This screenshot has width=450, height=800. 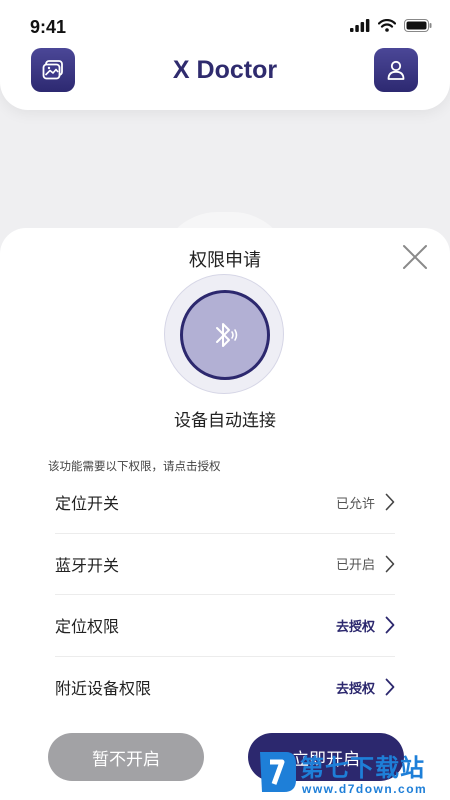 I want to click on signal-icon, so click(x=360, y=25).